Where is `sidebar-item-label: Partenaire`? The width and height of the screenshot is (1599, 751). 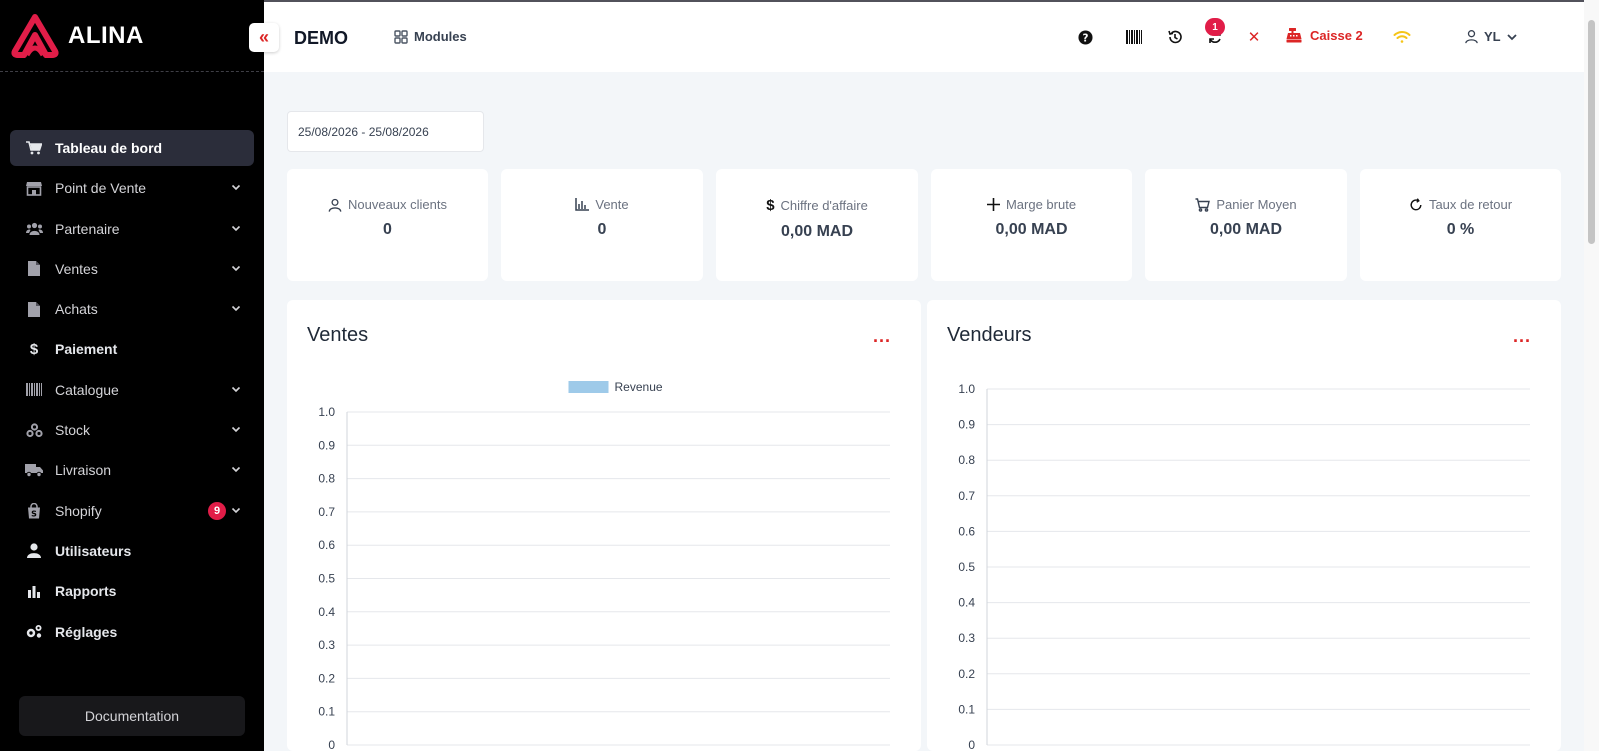 sidebar-item-label: Partenaire is located at coordinates (87, 228).